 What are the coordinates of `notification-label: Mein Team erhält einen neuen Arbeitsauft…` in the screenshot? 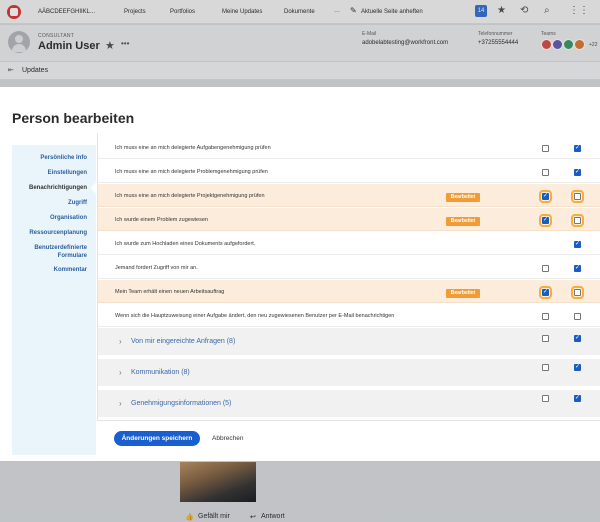 It's located at (170, 292).